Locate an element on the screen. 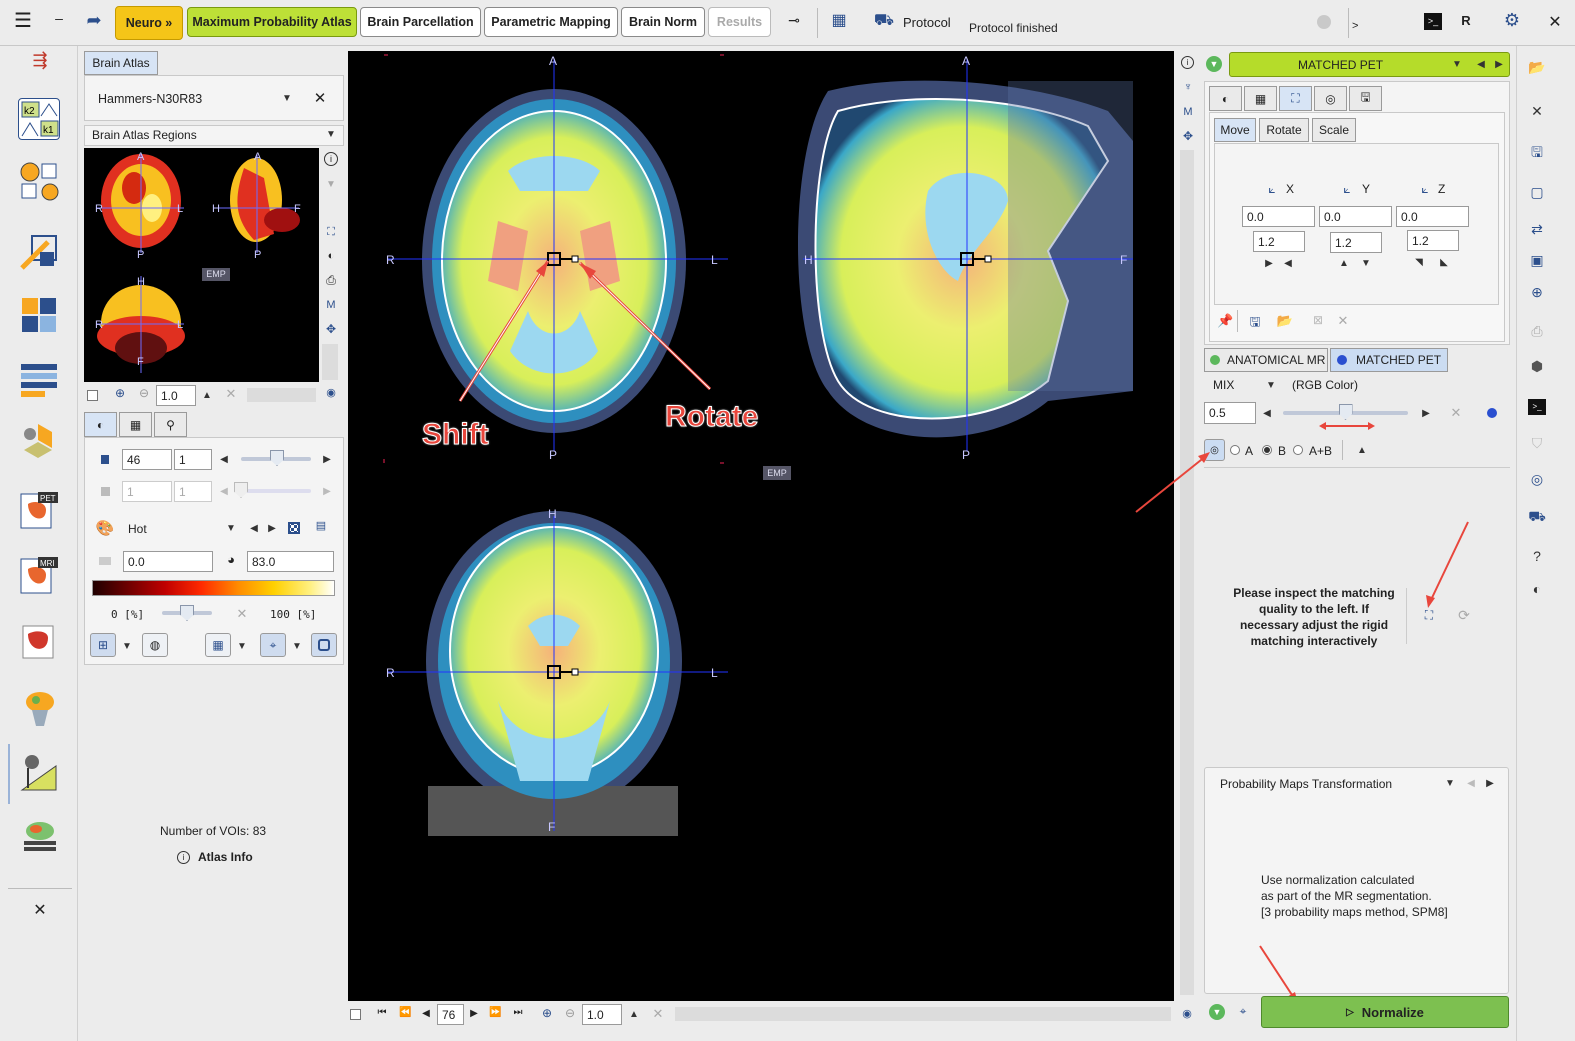 The height and width of the screenshot is (1041, 1575). prev-slice-icon: ◀ is located at coordinates (426, 1013).